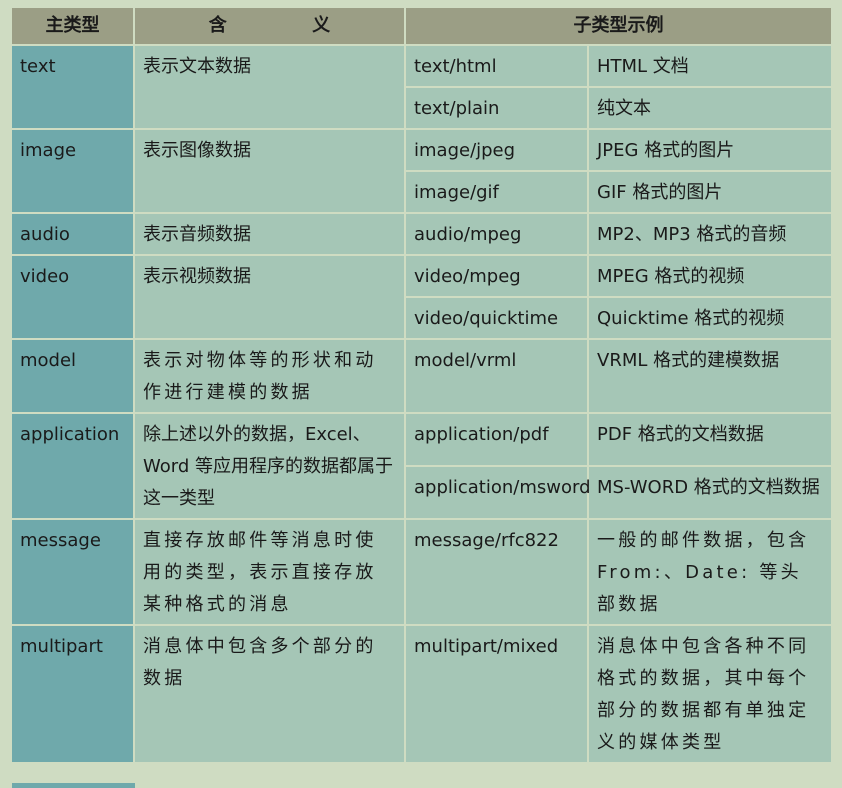  What do you see at coordinates (421, 785) in the screenshot?
I see `table-bottom-strip` at bounding box center [421, 785].